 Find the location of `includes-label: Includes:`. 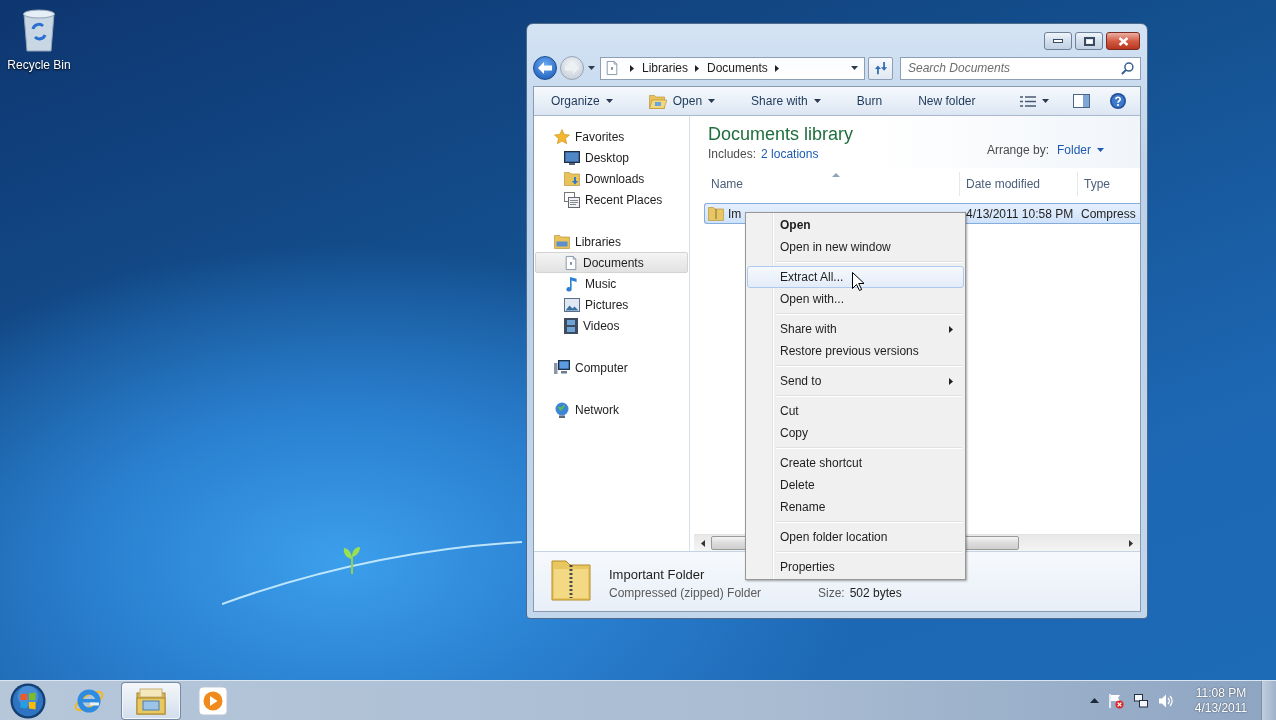

includes-label: Includes: is located at coordinates (732, 154).